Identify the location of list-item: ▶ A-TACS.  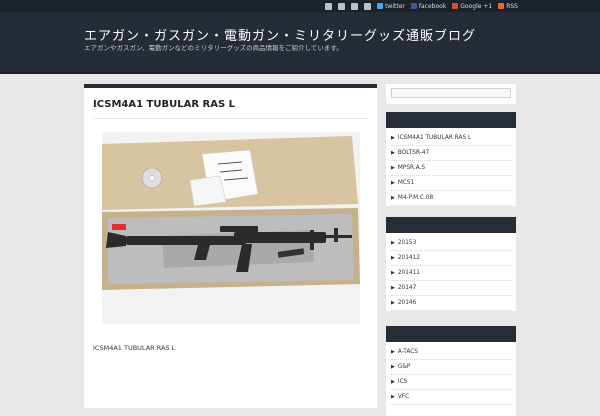
(451, 352).